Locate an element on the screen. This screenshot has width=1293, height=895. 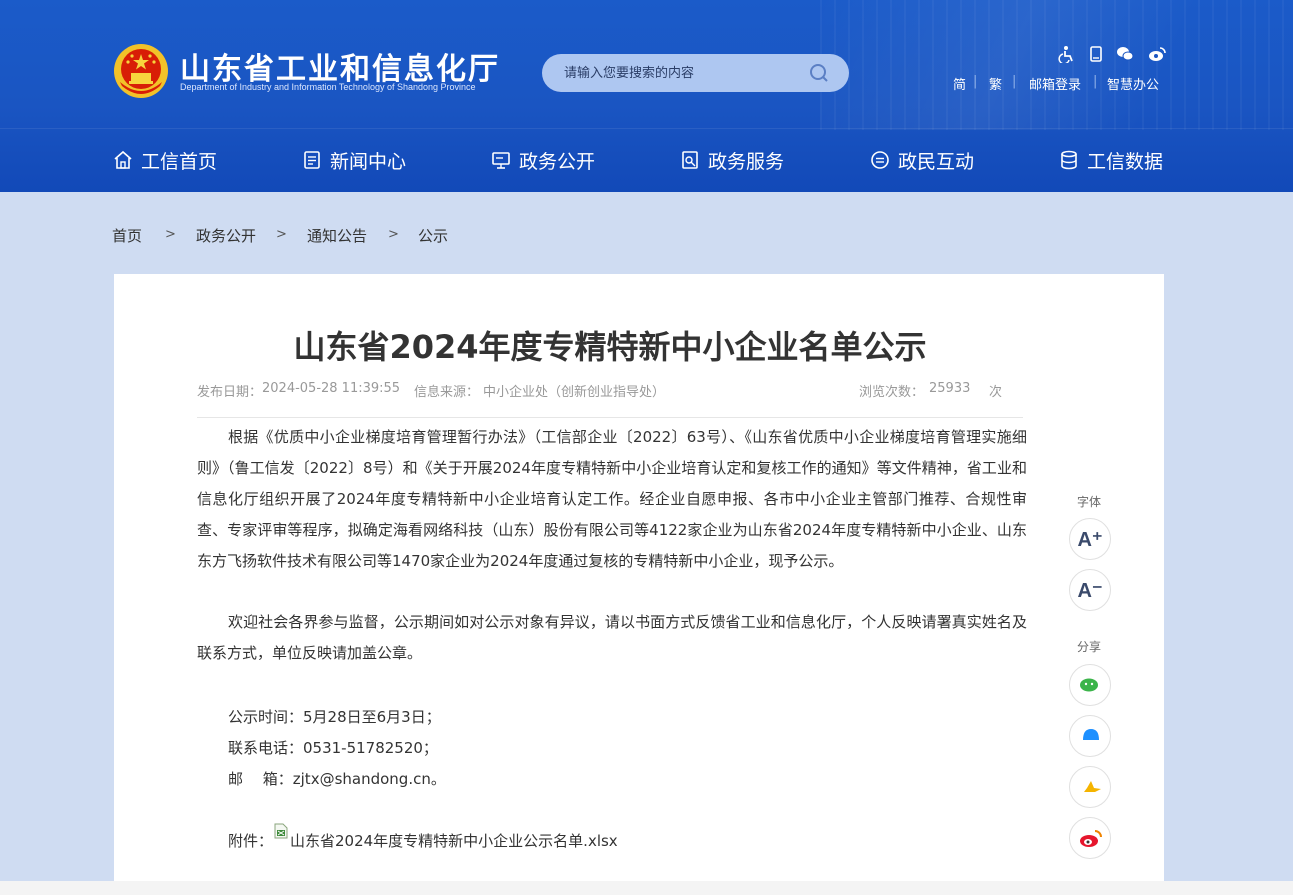
font-decrease-button: A⁻ is located at coordinates (1090, 590).